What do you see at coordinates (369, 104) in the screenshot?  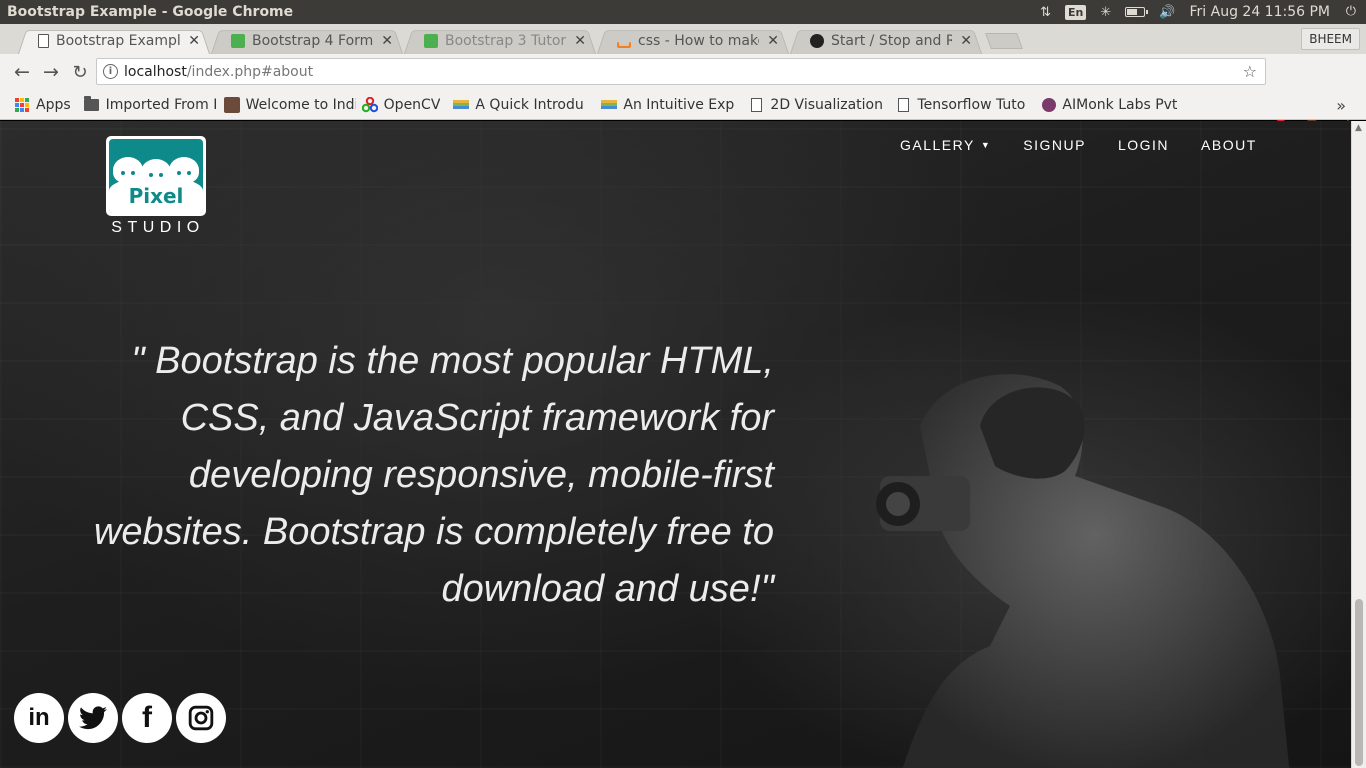 I see `opencv-icon` at bounding box center [369, 104].